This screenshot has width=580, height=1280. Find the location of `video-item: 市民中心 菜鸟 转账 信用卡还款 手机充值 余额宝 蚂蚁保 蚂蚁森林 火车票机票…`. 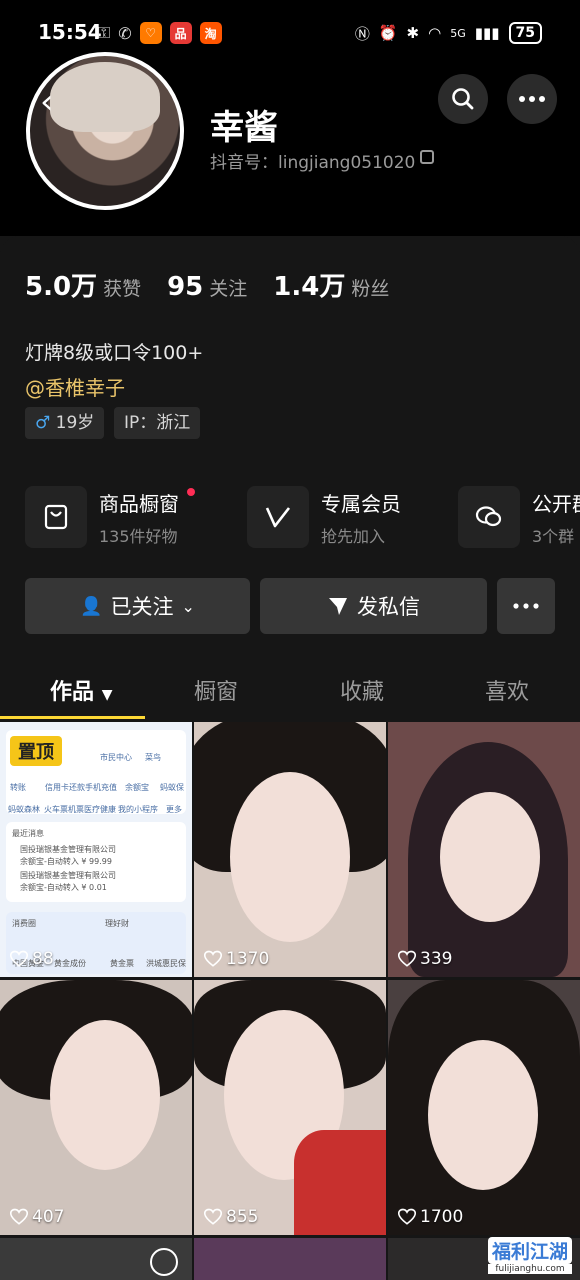

video-item: 市民中心 菜鸟 转账 信用卡还款 手机充值 余额宝 蚂蚁保 蚂蚁森林 火车票机票… is located at coordinates (96, 849).